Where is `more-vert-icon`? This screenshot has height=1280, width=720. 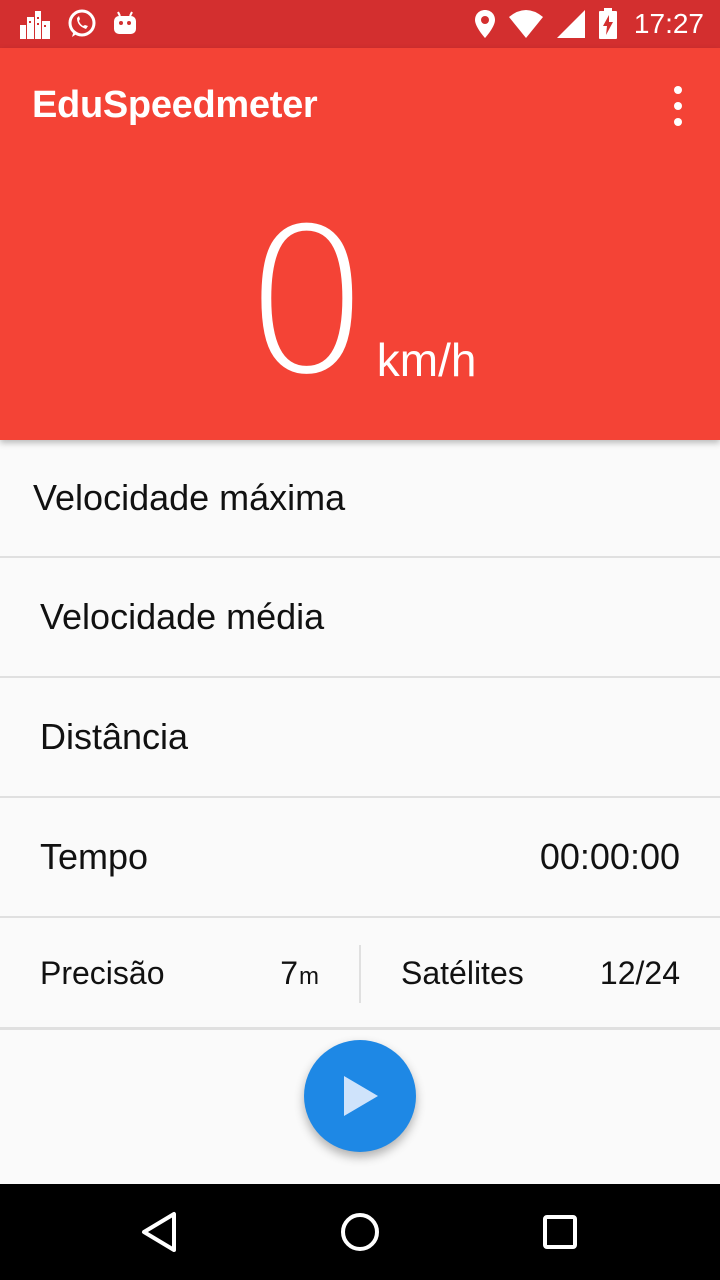 more-vert-icon is located at coordinates (678, 106).